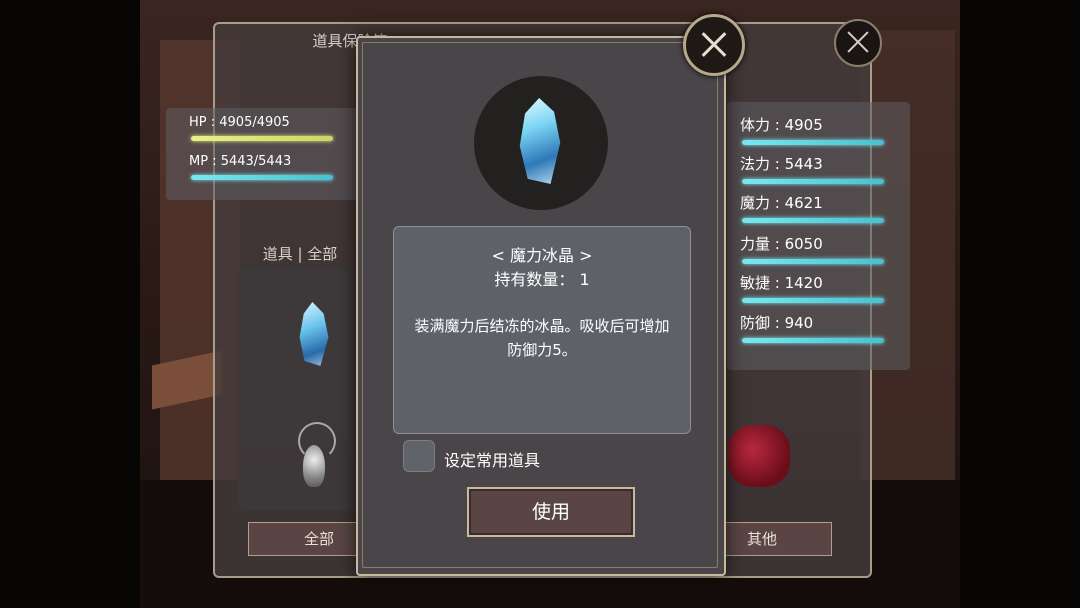  I want to click on stat-magic-label: 魔力 : 4621, so click(781, 203).